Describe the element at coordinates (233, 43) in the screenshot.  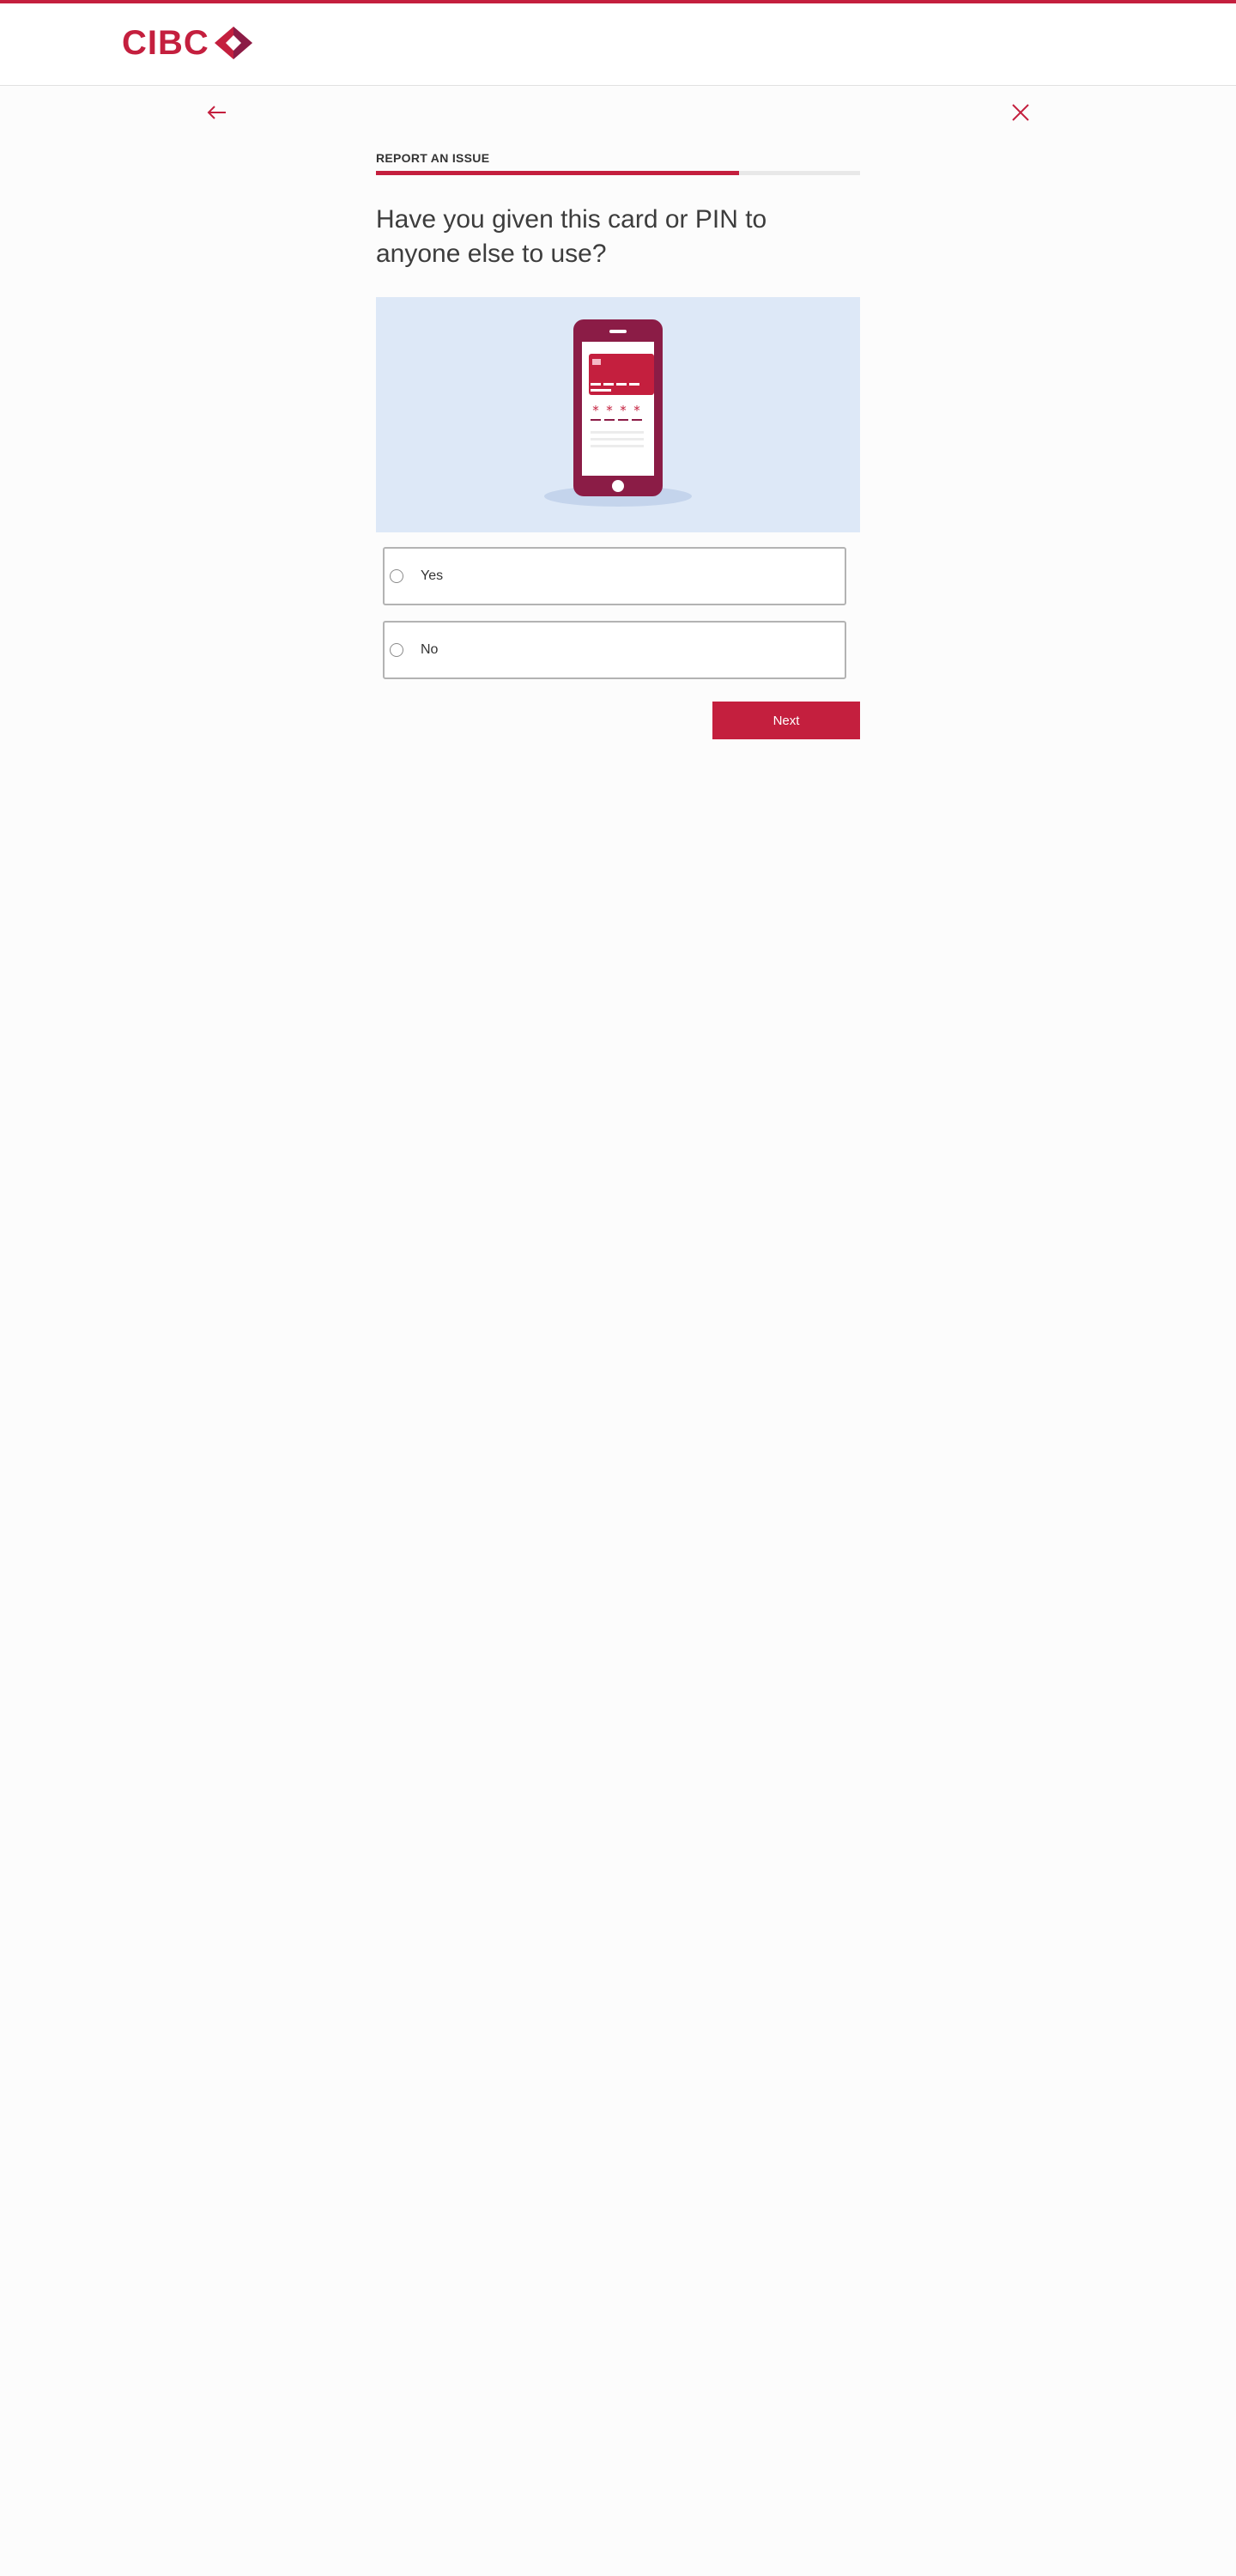
I see `cibc-diamond-logo-icon` at that location.